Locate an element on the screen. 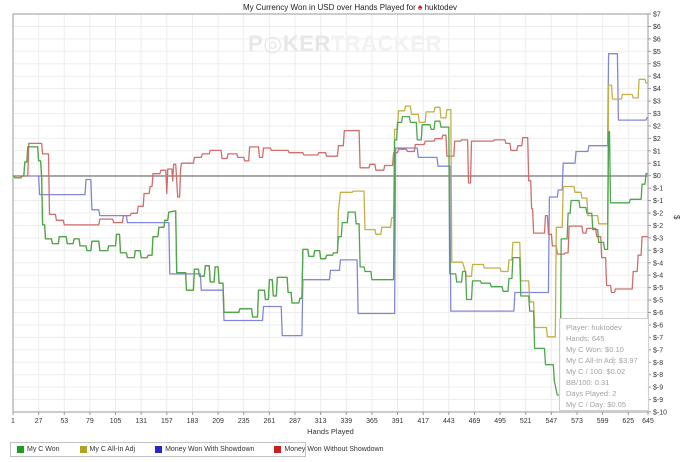  svg-text: 417 is located at coordinates (423, 421).